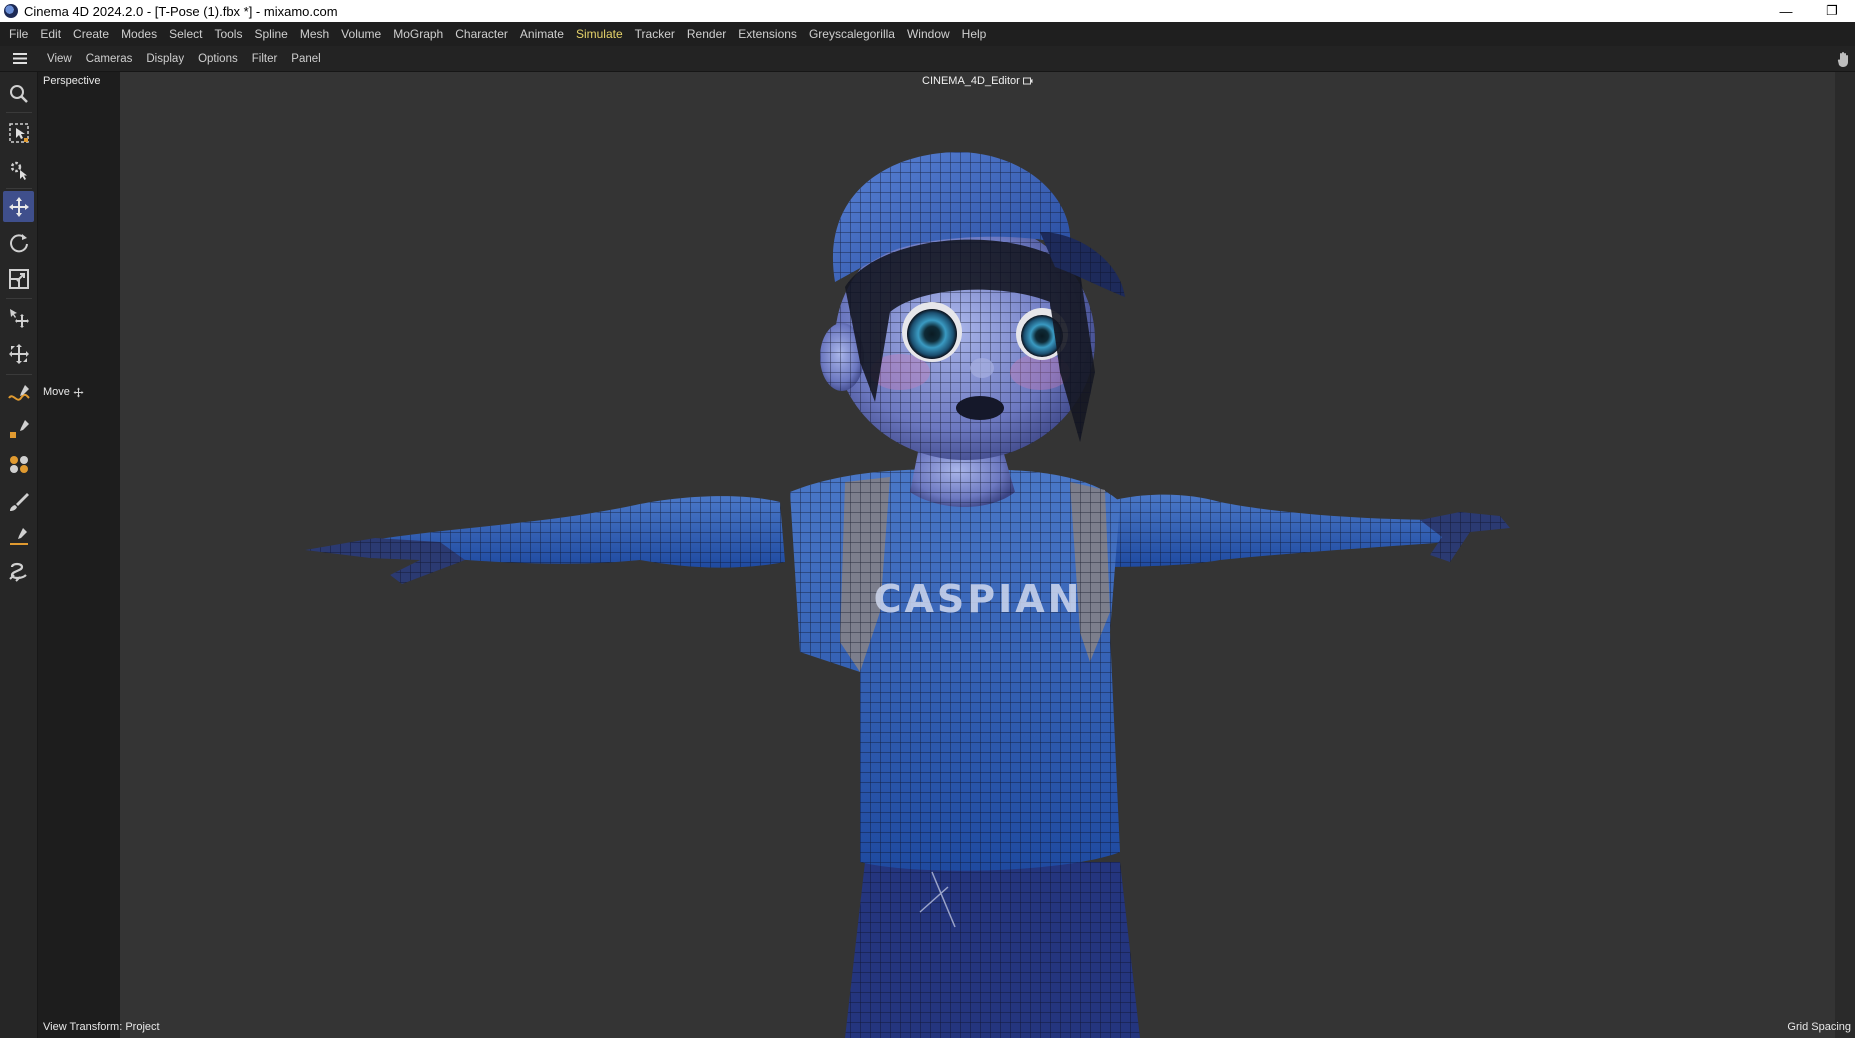  I want to click on move-hud-icon, so click(78, 392).